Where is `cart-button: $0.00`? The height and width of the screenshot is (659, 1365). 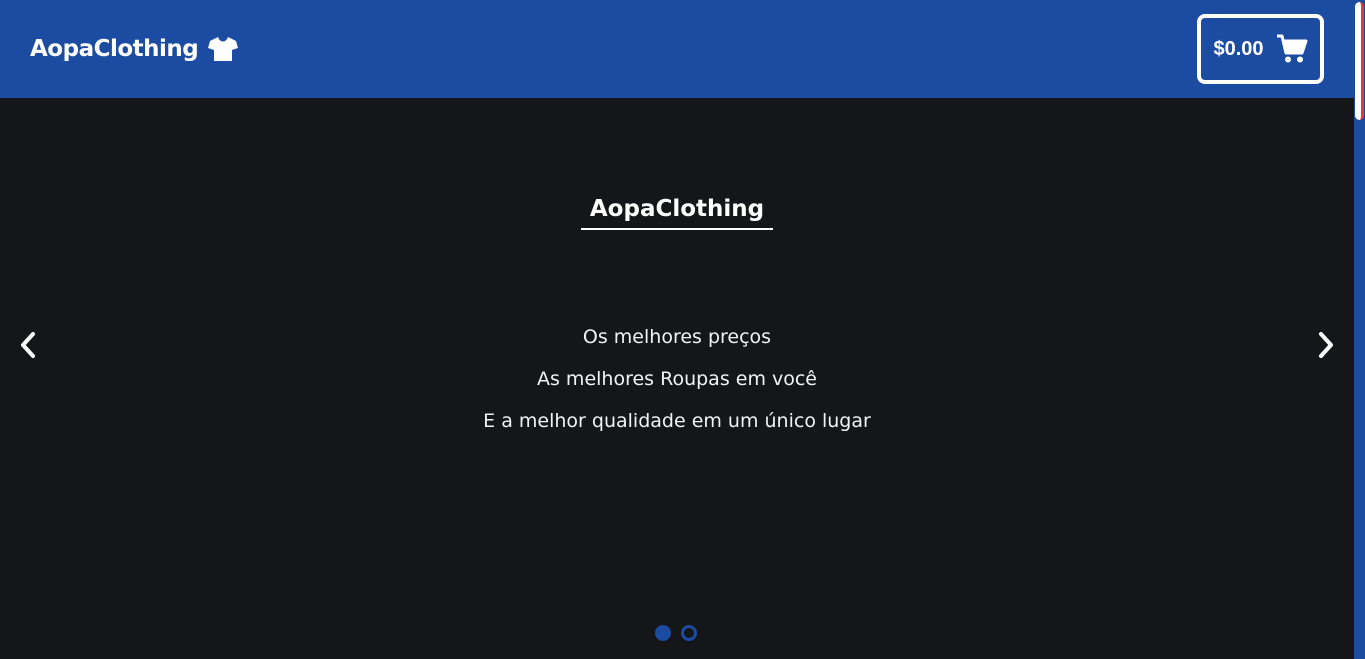
cart-button: $0.00 is located at coordinates (1260, 49).